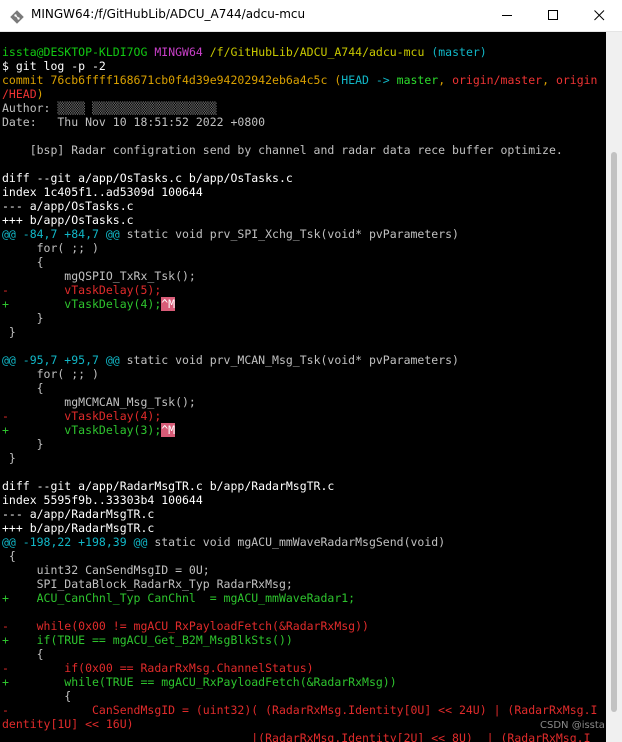  I want to click on terminal-text: HEAD ->, so click(369, 80).